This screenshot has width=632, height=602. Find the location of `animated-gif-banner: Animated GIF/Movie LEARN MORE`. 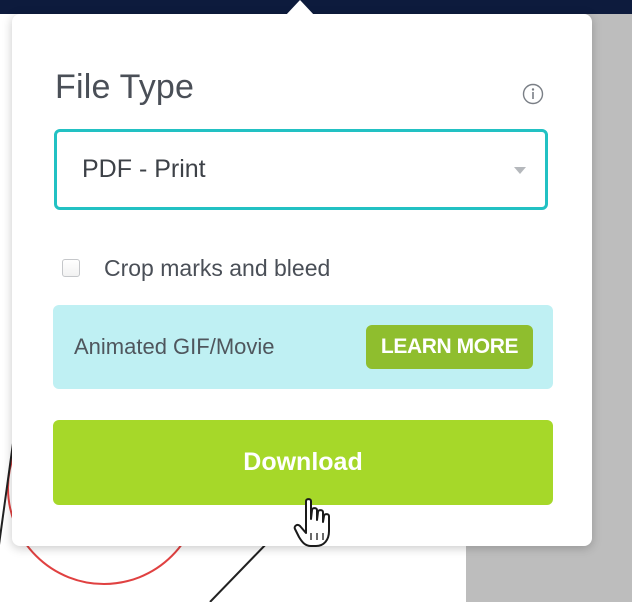

animated-gif-banner: Animated GIF/Movie LEARN MORE is located at coordinates (303, 347).